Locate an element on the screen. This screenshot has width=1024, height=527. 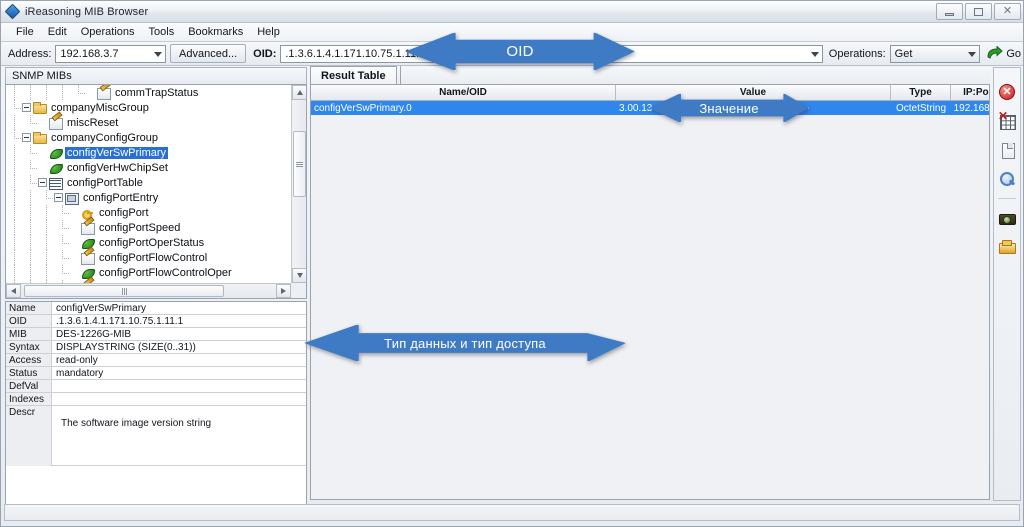
camera-icon is located at coordinates (1007, 218).